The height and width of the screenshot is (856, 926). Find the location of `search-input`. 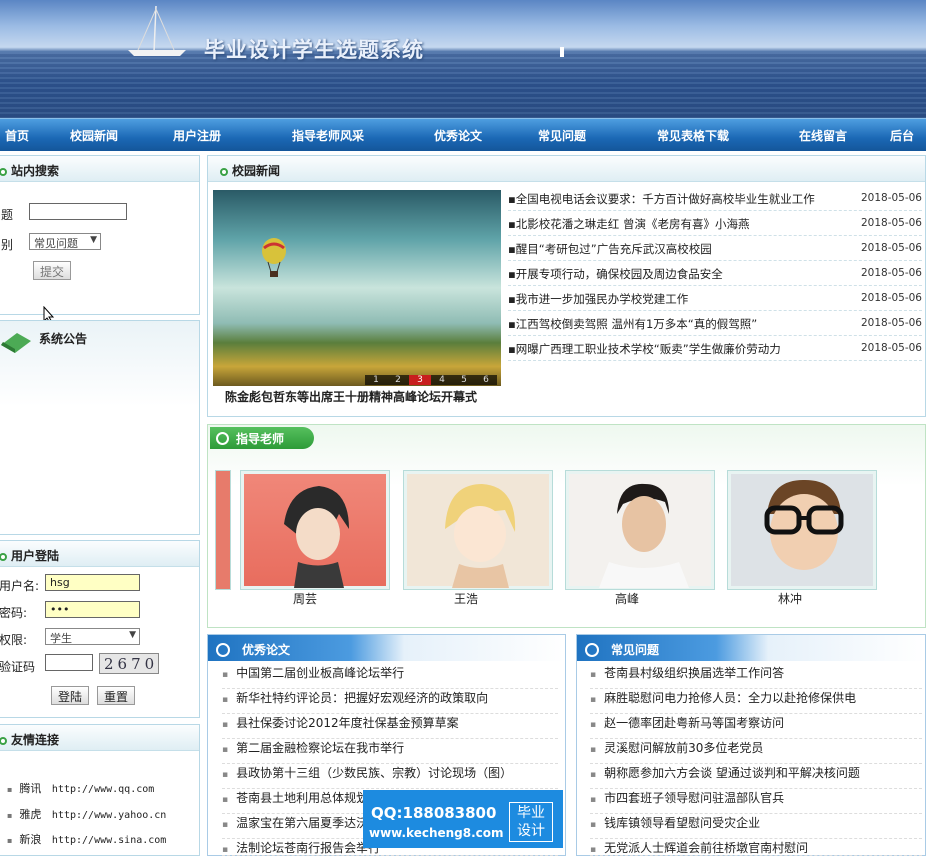

search-input is located at coordinates (78, 211).